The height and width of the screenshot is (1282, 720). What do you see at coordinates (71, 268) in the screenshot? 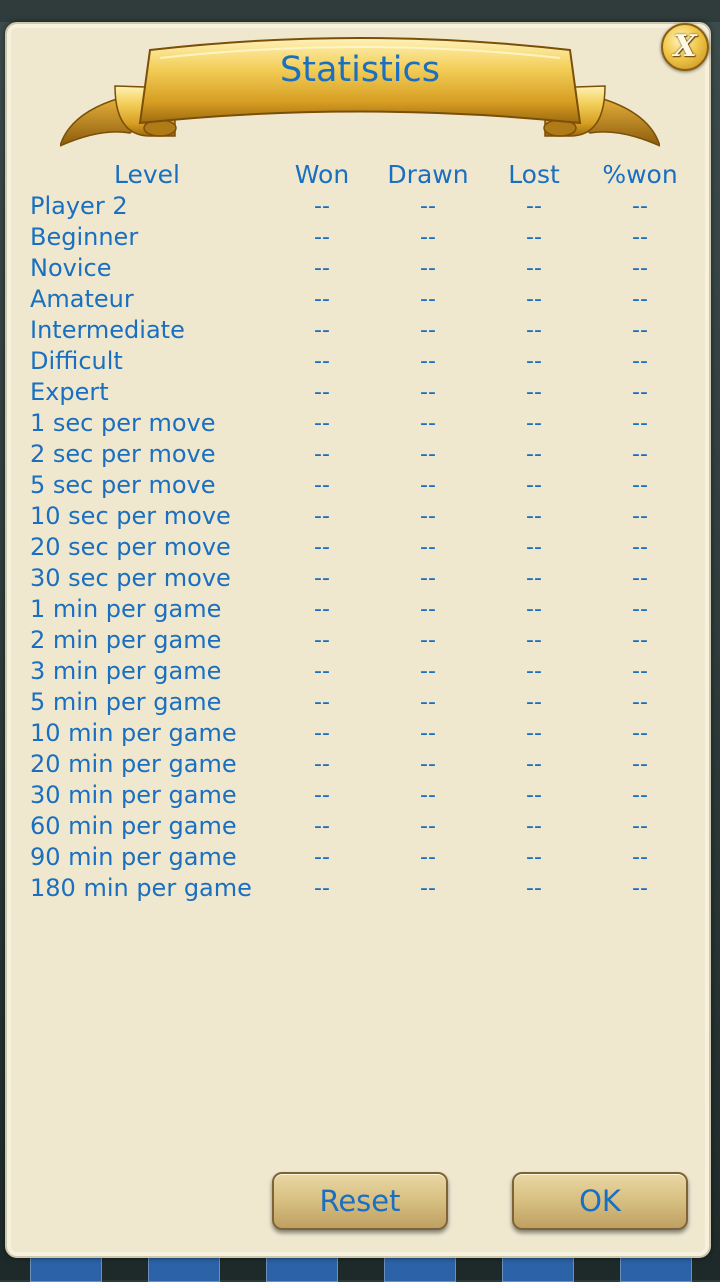
I see `row-level-label: Novice` at bounding box center [71, 268].